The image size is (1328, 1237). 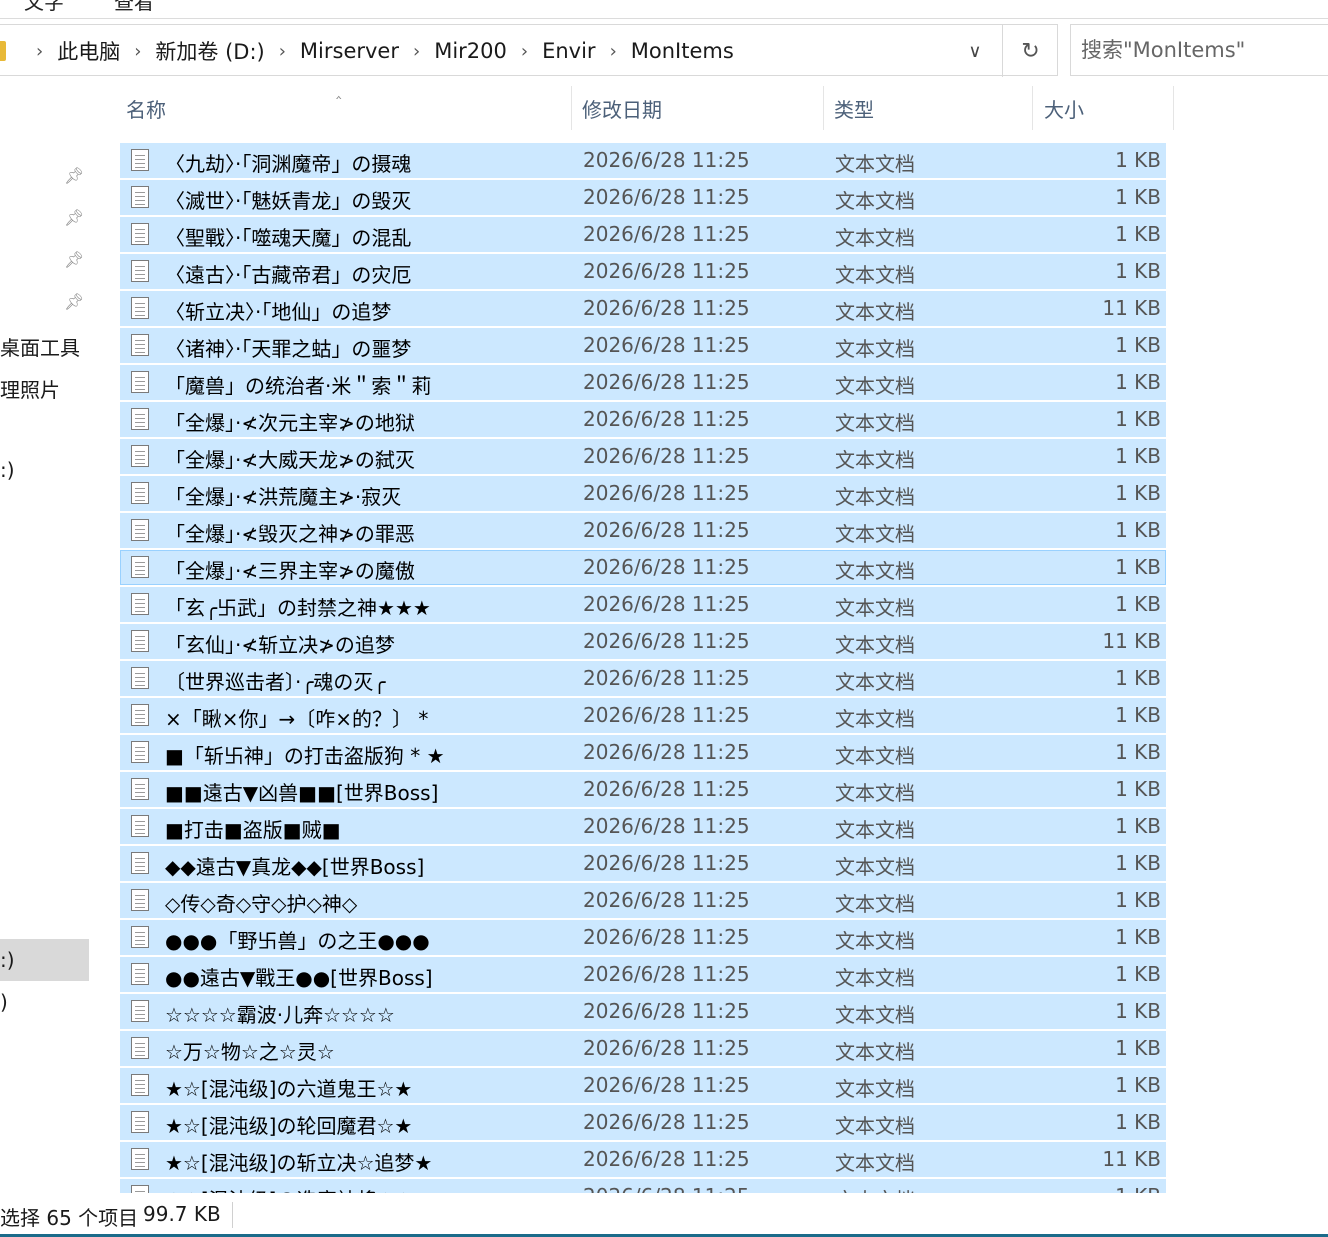 What do you see at coordinates (643, 493) in the screenshot?
I see `file-row: 「全爆」·≮洪荒魔主≯·寂灭 2026/6/28 11:25 文本文档 1 KB` at bounding box center [643, 493].